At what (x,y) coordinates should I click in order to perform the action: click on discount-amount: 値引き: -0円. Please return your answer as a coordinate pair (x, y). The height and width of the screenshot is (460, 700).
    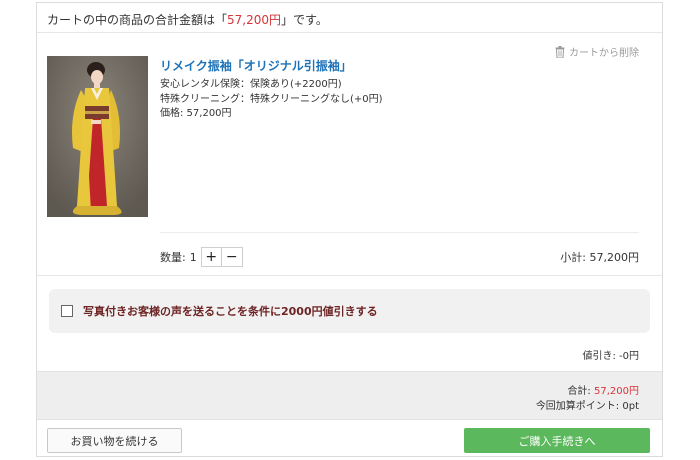
    Looking at the image, I should click on (610, 356).